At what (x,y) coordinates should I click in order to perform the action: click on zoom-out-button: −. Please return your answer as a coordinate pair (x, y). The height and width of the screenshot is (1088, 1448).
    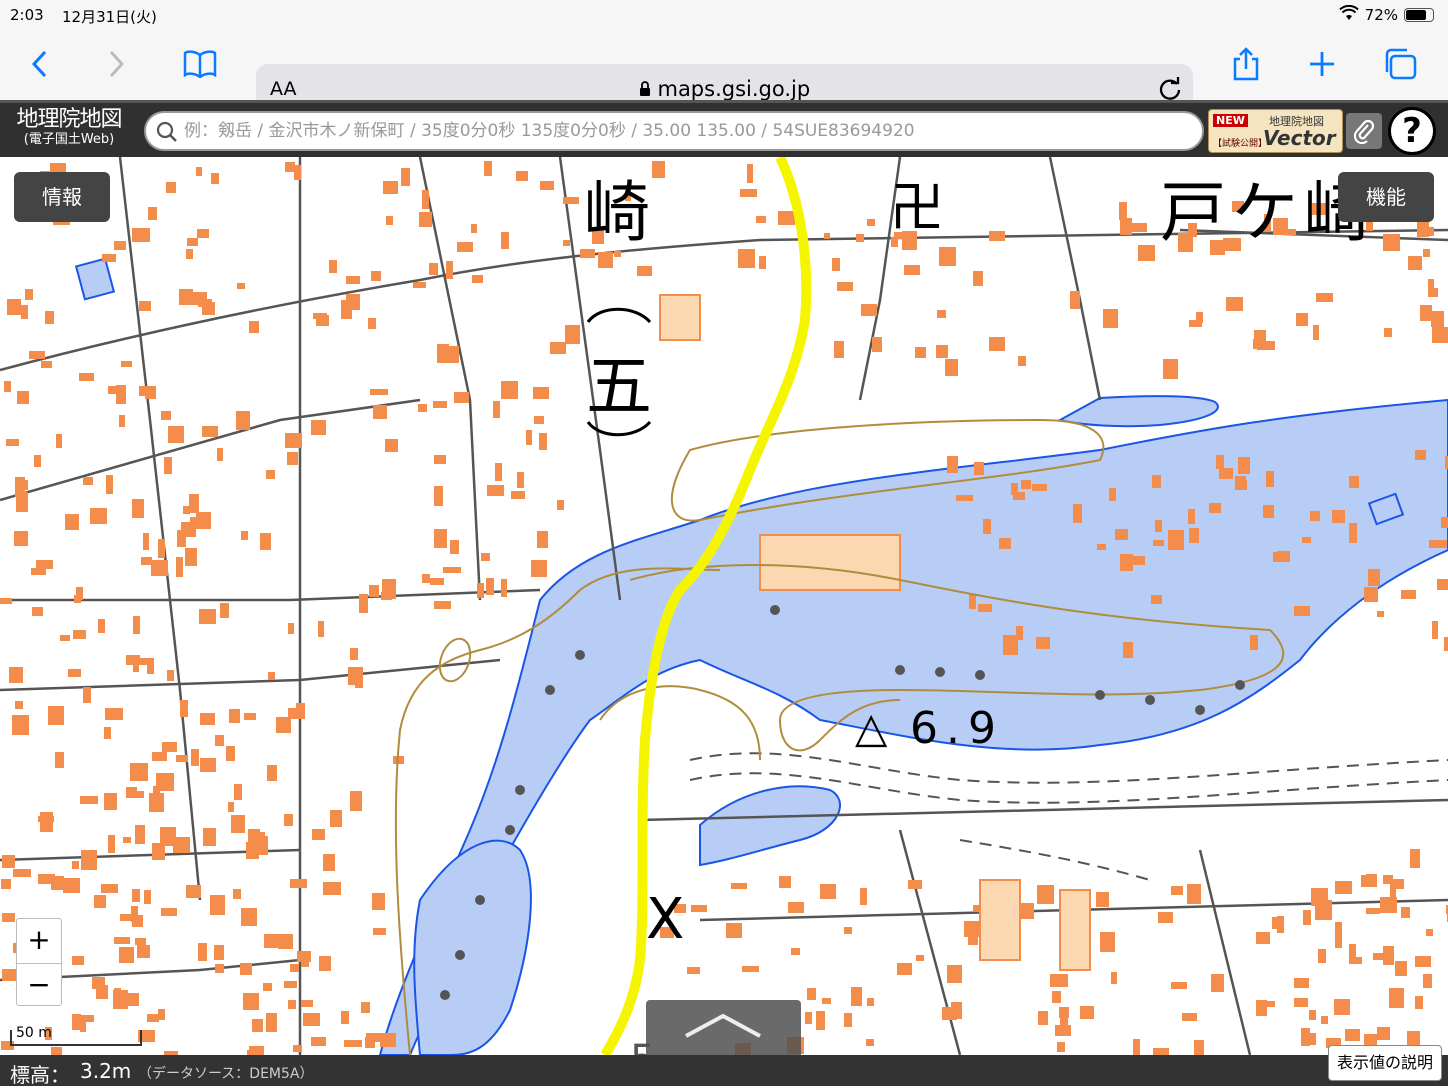
    Looking at the image, I should click on (39, 985).